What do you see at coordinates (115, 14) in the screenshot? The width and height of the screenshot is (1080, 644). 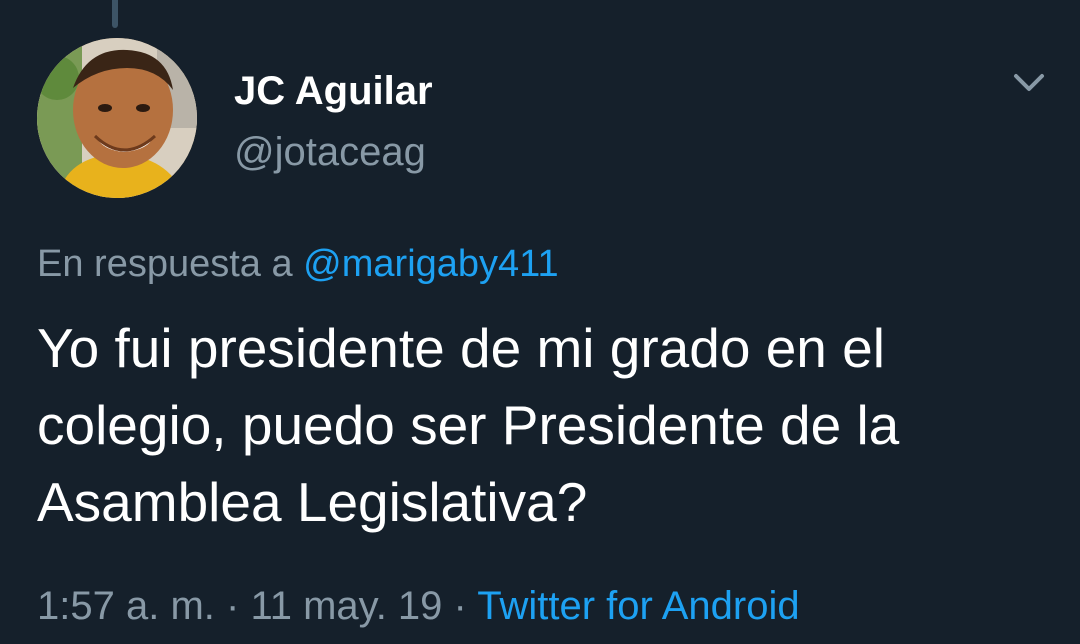 I see `thread-connector-line` at bounding box center [115, 14].